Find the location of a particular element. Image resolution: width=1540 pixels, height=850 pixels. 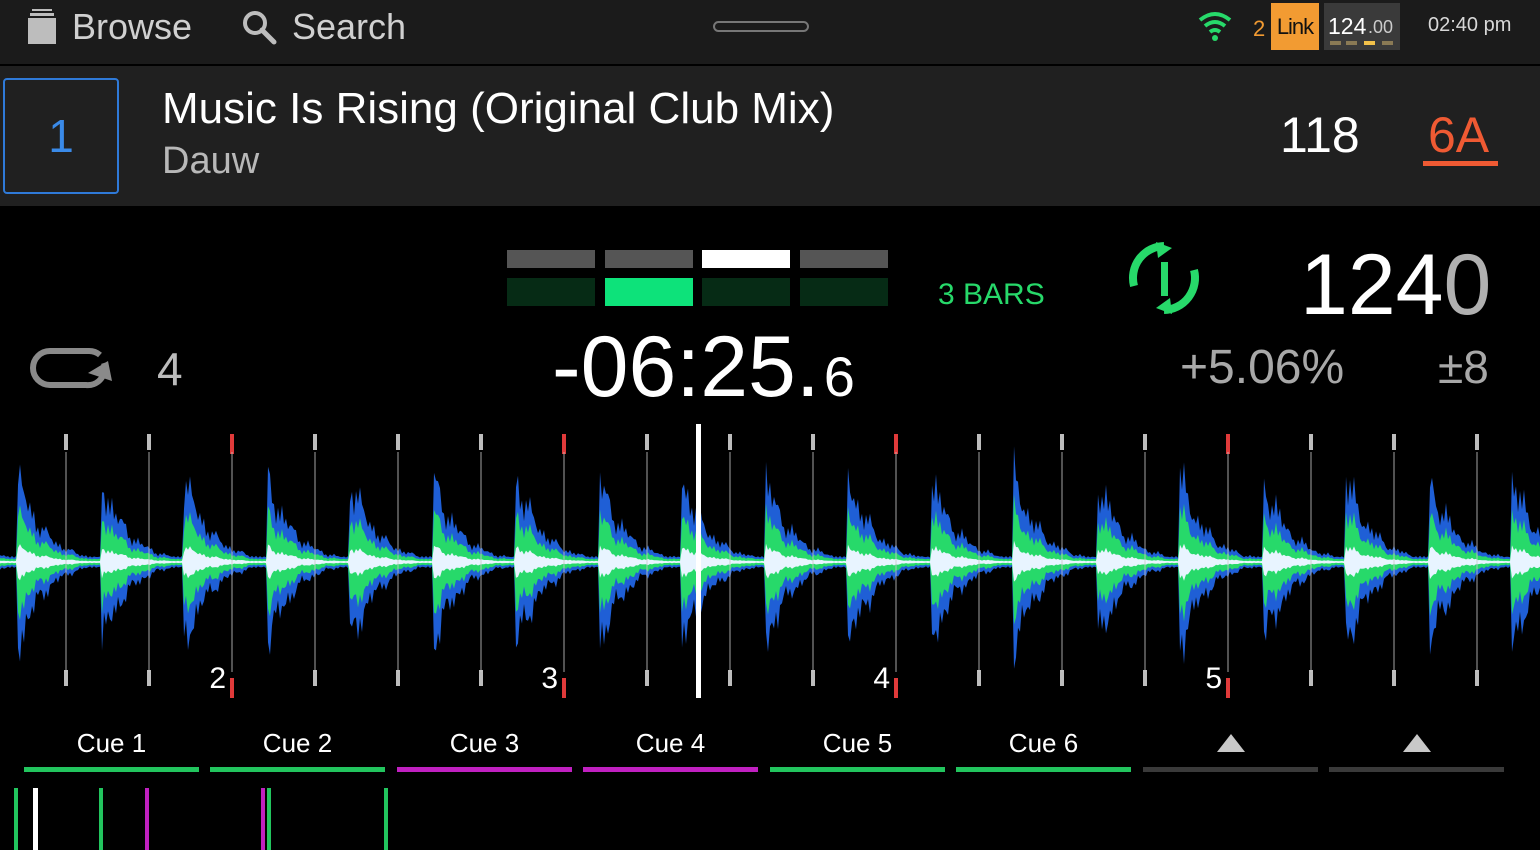

top-bar: Browse Search 2 Link 124 .00 02:40 pm is located at coordinates (770, 32).